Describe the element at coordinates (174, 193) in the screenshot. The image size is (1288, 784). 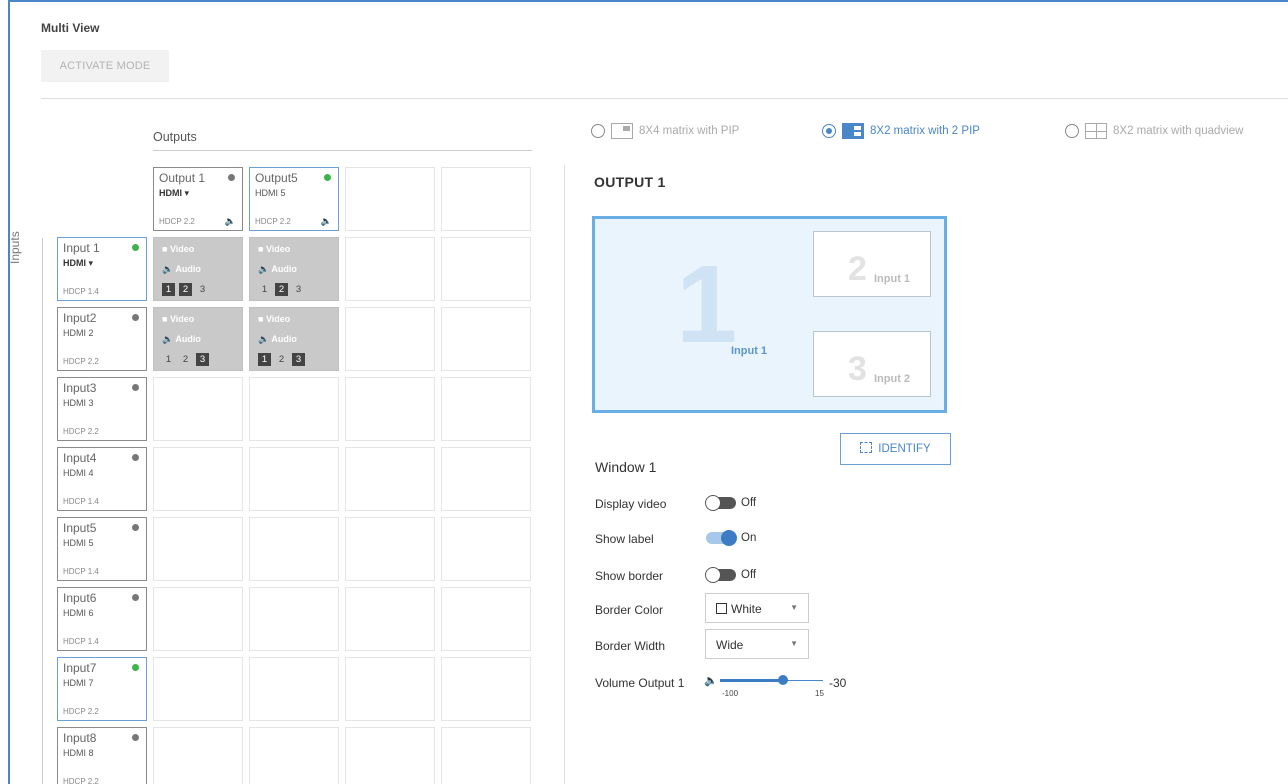
I see `output-source: HDMI ▾` at that location.